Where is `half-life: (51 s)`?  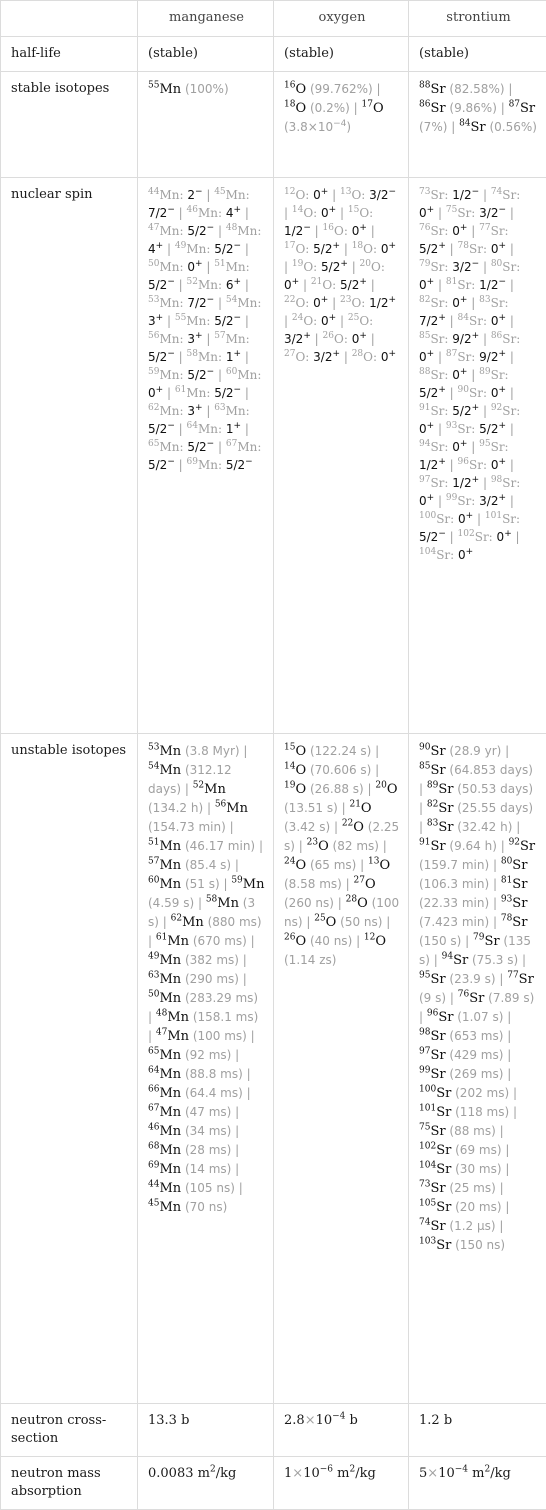
half-life: (51 s) is located at coordinates (200, 884).